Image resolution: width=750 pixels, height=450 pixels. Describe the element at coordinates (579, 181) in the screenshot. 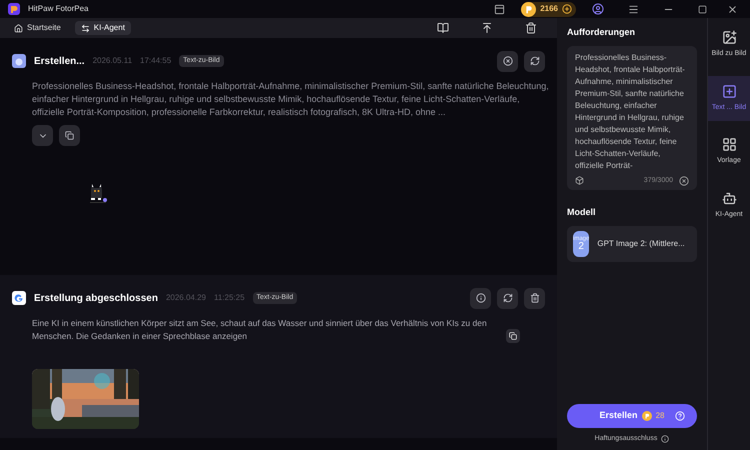

I see `cube-icon` at that location.